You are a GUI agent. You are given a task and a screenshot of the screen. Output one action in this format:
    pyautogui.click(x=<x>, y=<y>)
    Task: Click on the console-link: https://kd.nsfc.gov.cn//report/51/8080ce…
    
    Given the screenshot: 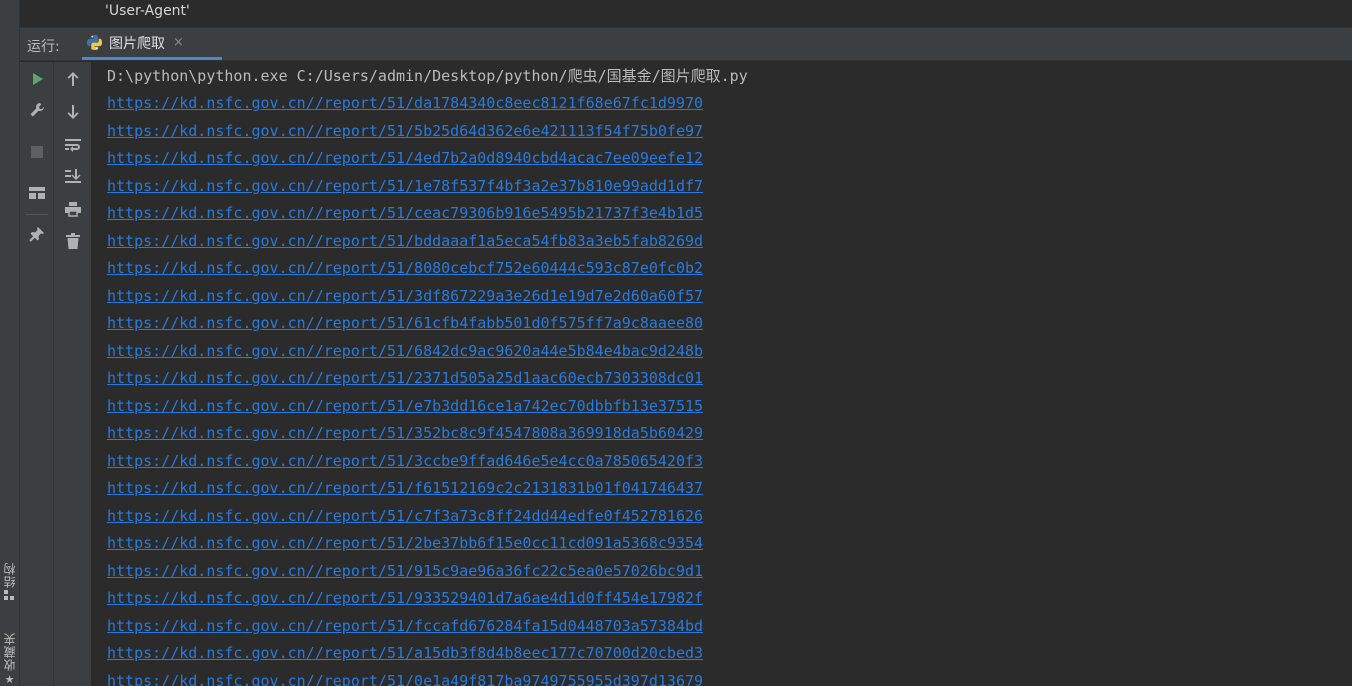 What is the action you would take?
    pyautogui.click(x=405, y=271)
    